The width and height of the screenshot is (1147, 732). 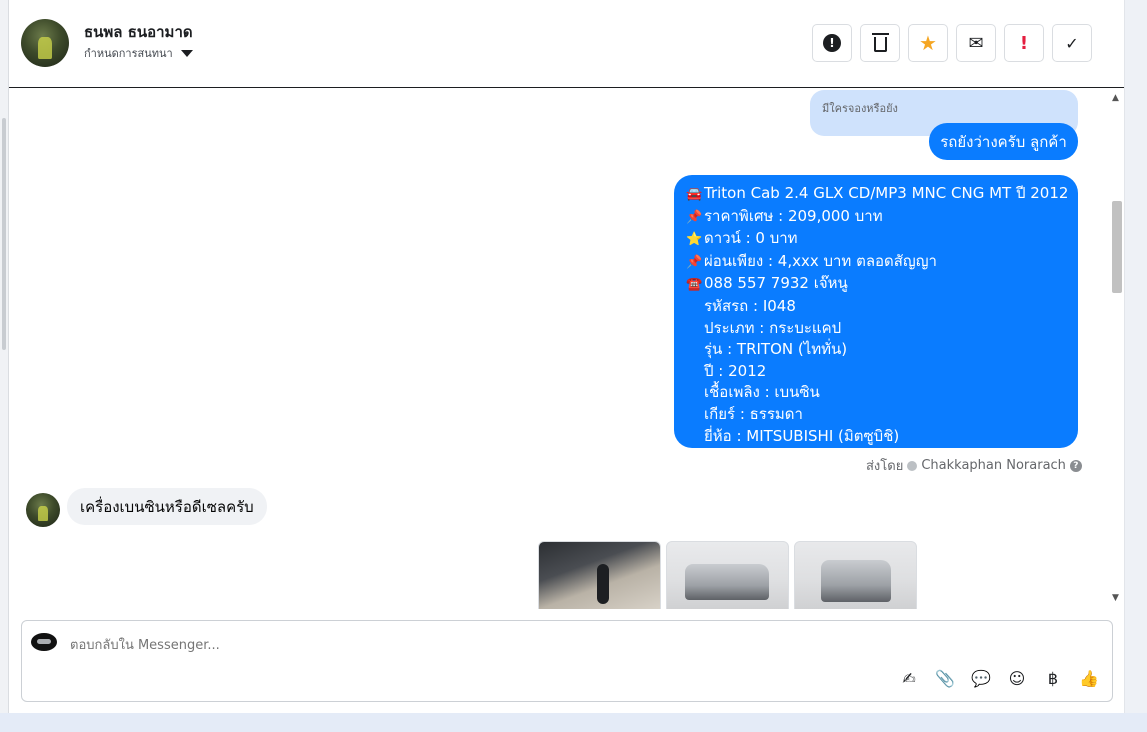 I want to click on thread-scrollbar: ▲ ▼, so click(x=1116, y=349).